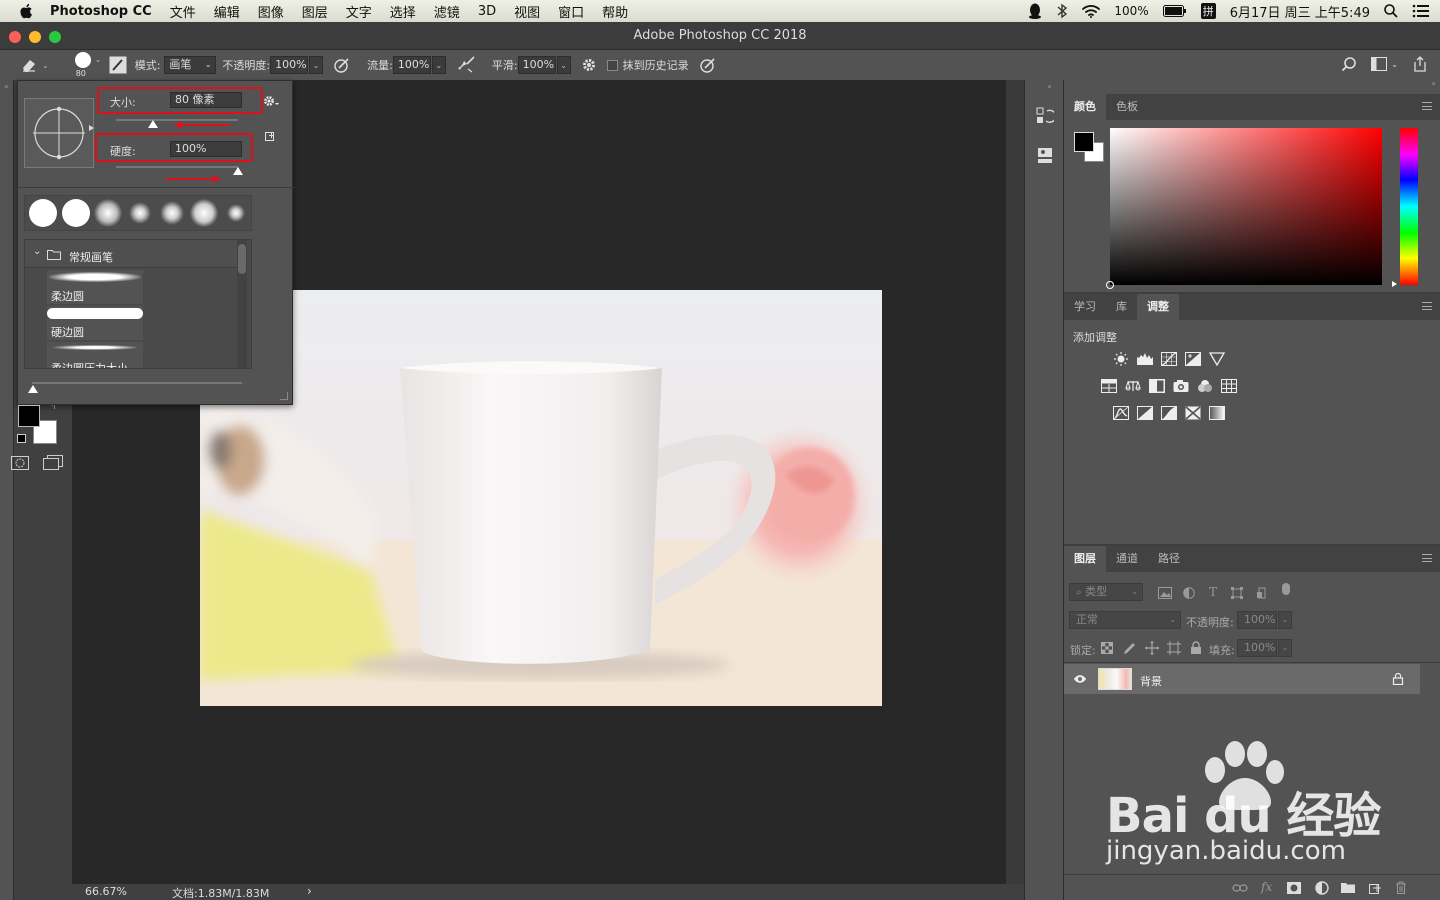  What do you see at coordinates (1085, 307) in the screenshot?
I see `tab-learn: 学习` at bounding box center [1085, 307].